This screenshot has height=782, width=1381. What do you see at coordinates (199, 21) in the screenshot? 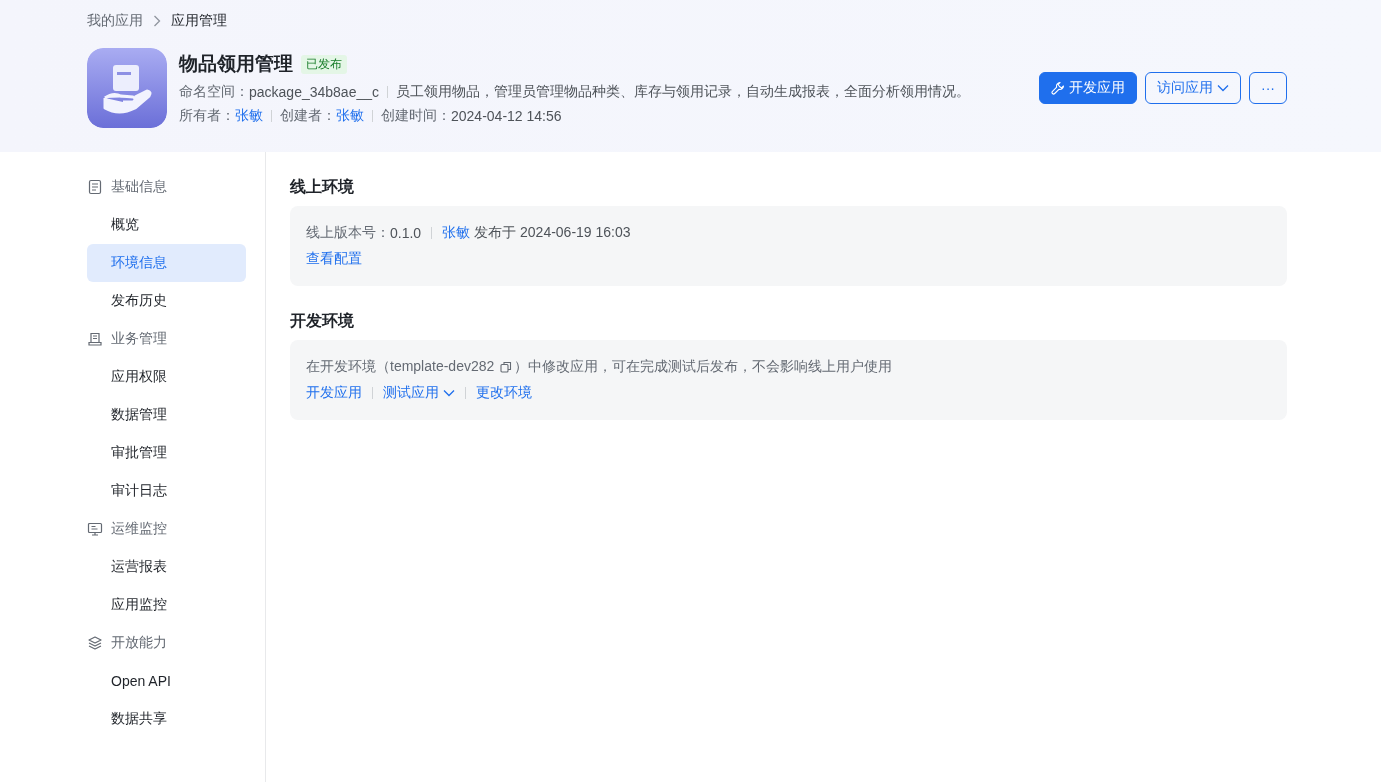
I see `breadcrumb-current: 应用管理` at bounding box center [199, 21].